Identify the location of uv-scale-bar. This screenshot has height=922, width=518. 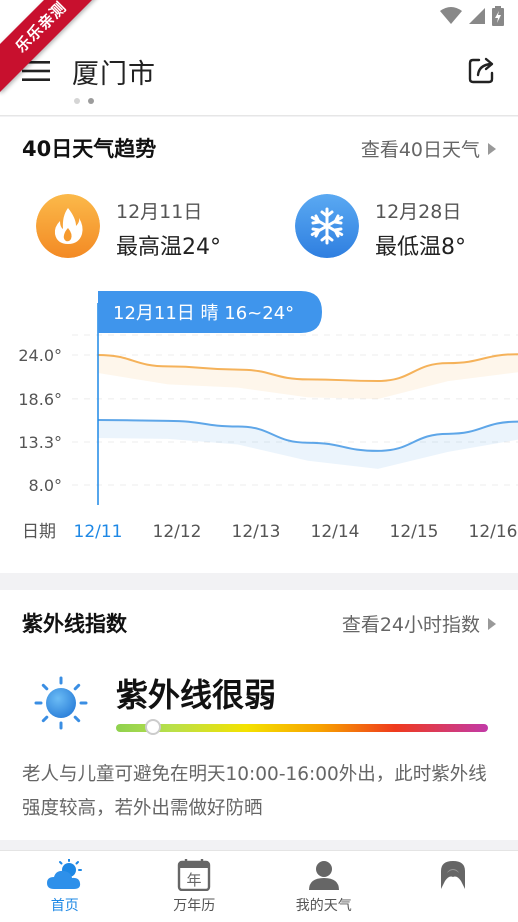
(302, 727).